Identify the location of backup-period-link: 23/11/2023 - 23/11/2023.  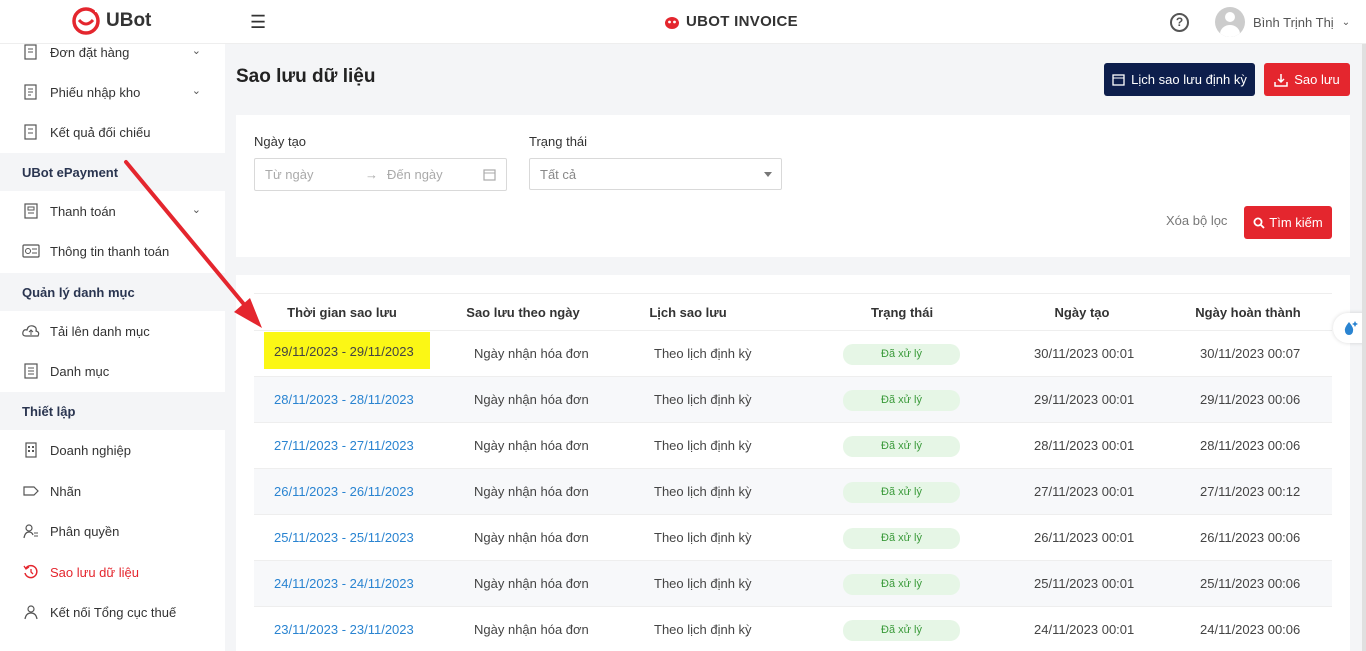
(344, 629).